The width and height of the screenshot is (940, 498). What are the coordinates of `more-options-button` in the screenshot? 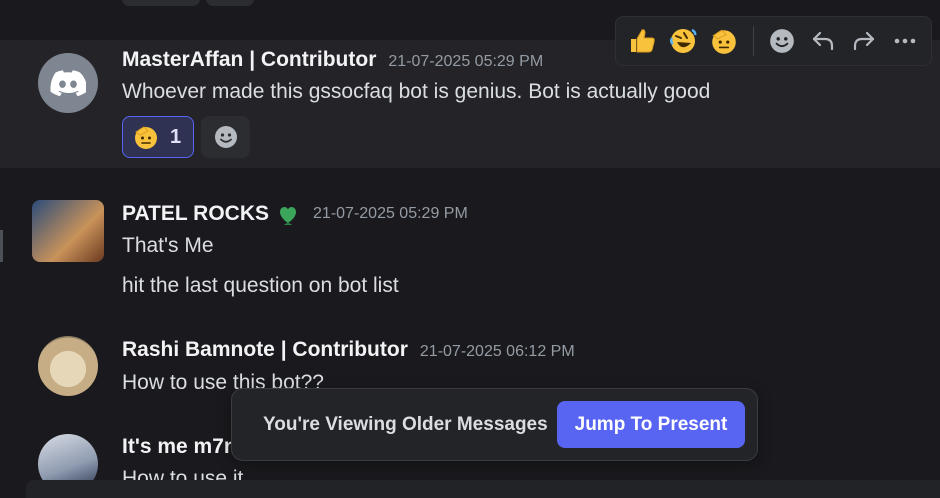 It's located at (904, 41).